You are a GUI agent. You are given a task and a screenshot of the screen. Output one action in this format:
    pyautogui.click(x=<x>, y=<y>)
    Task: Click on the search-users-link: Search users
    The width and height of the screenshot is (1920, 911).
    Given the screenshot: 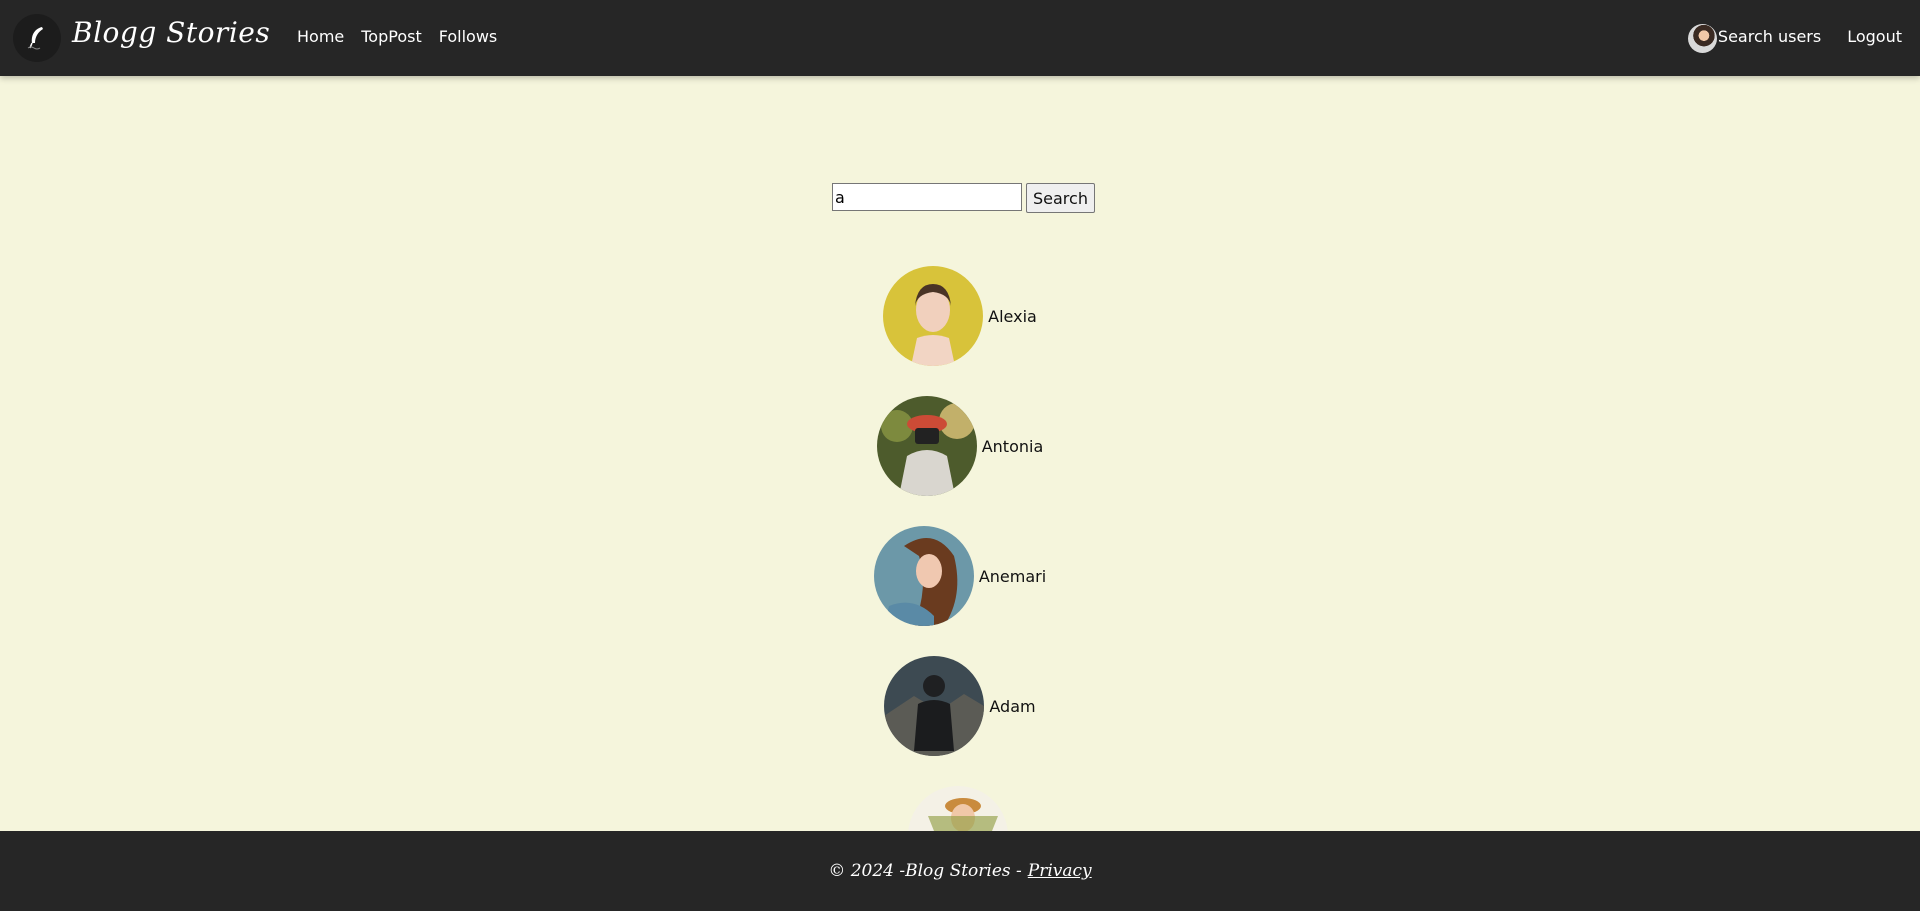 What is the action you would take?
    pyautogui.click(x=1769, y=36)
    